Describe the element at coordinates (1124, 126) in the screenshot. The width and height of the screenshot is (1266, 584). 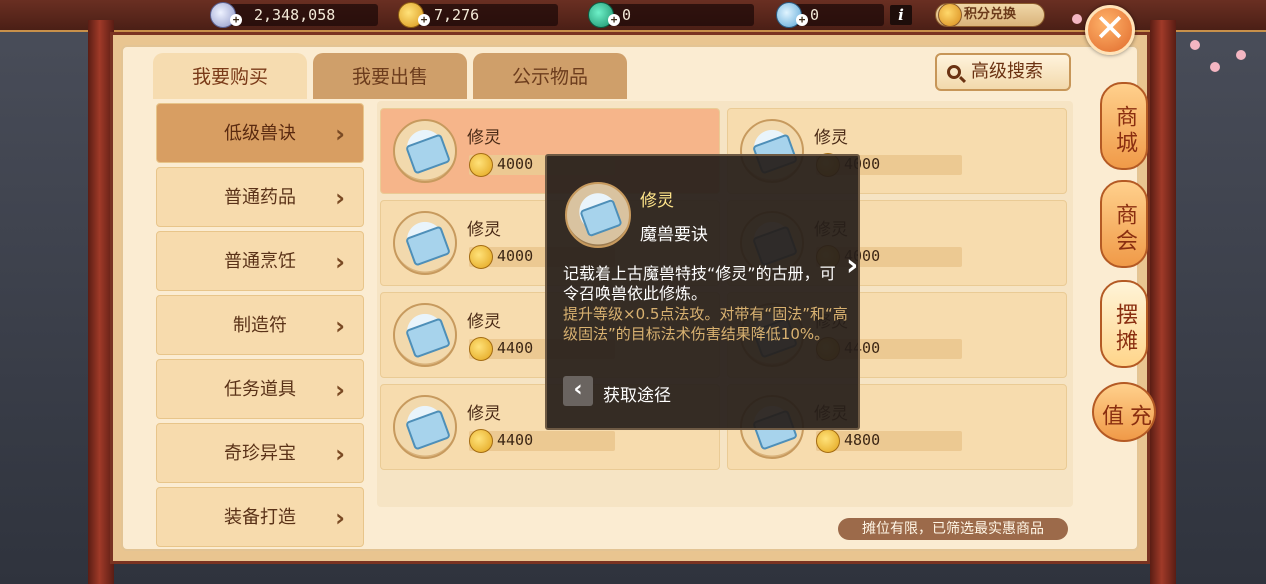
I see `side-tab-mall: 商城` at that location.